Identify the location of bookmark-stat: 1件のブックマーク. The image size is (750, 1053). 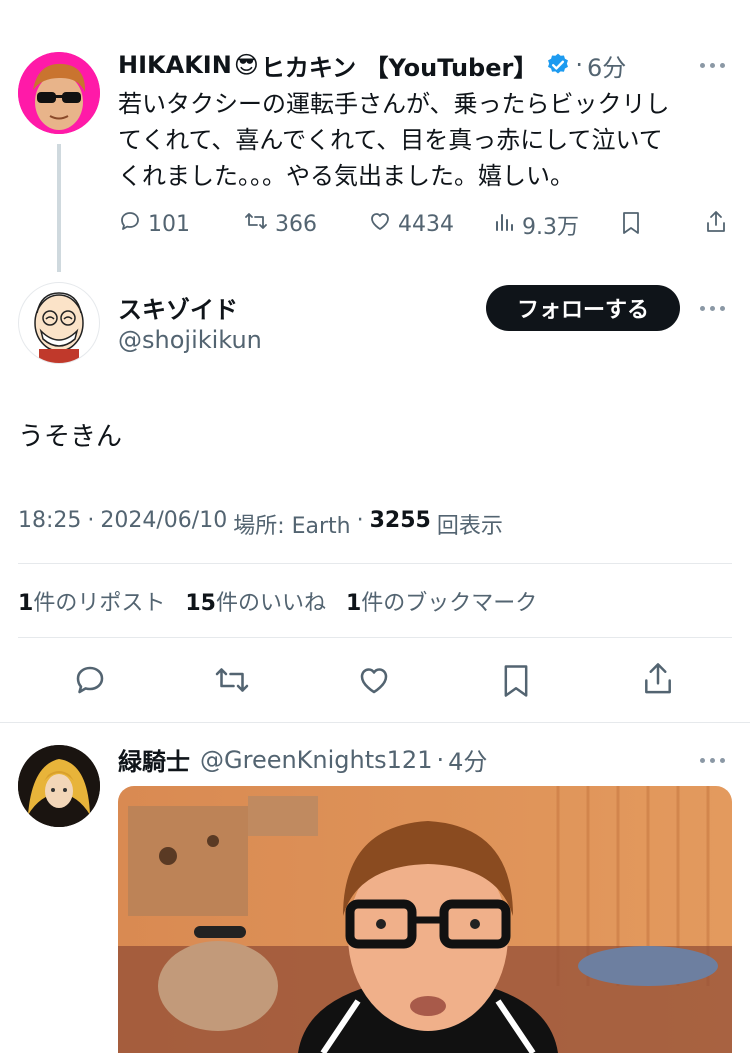
(441, 601).